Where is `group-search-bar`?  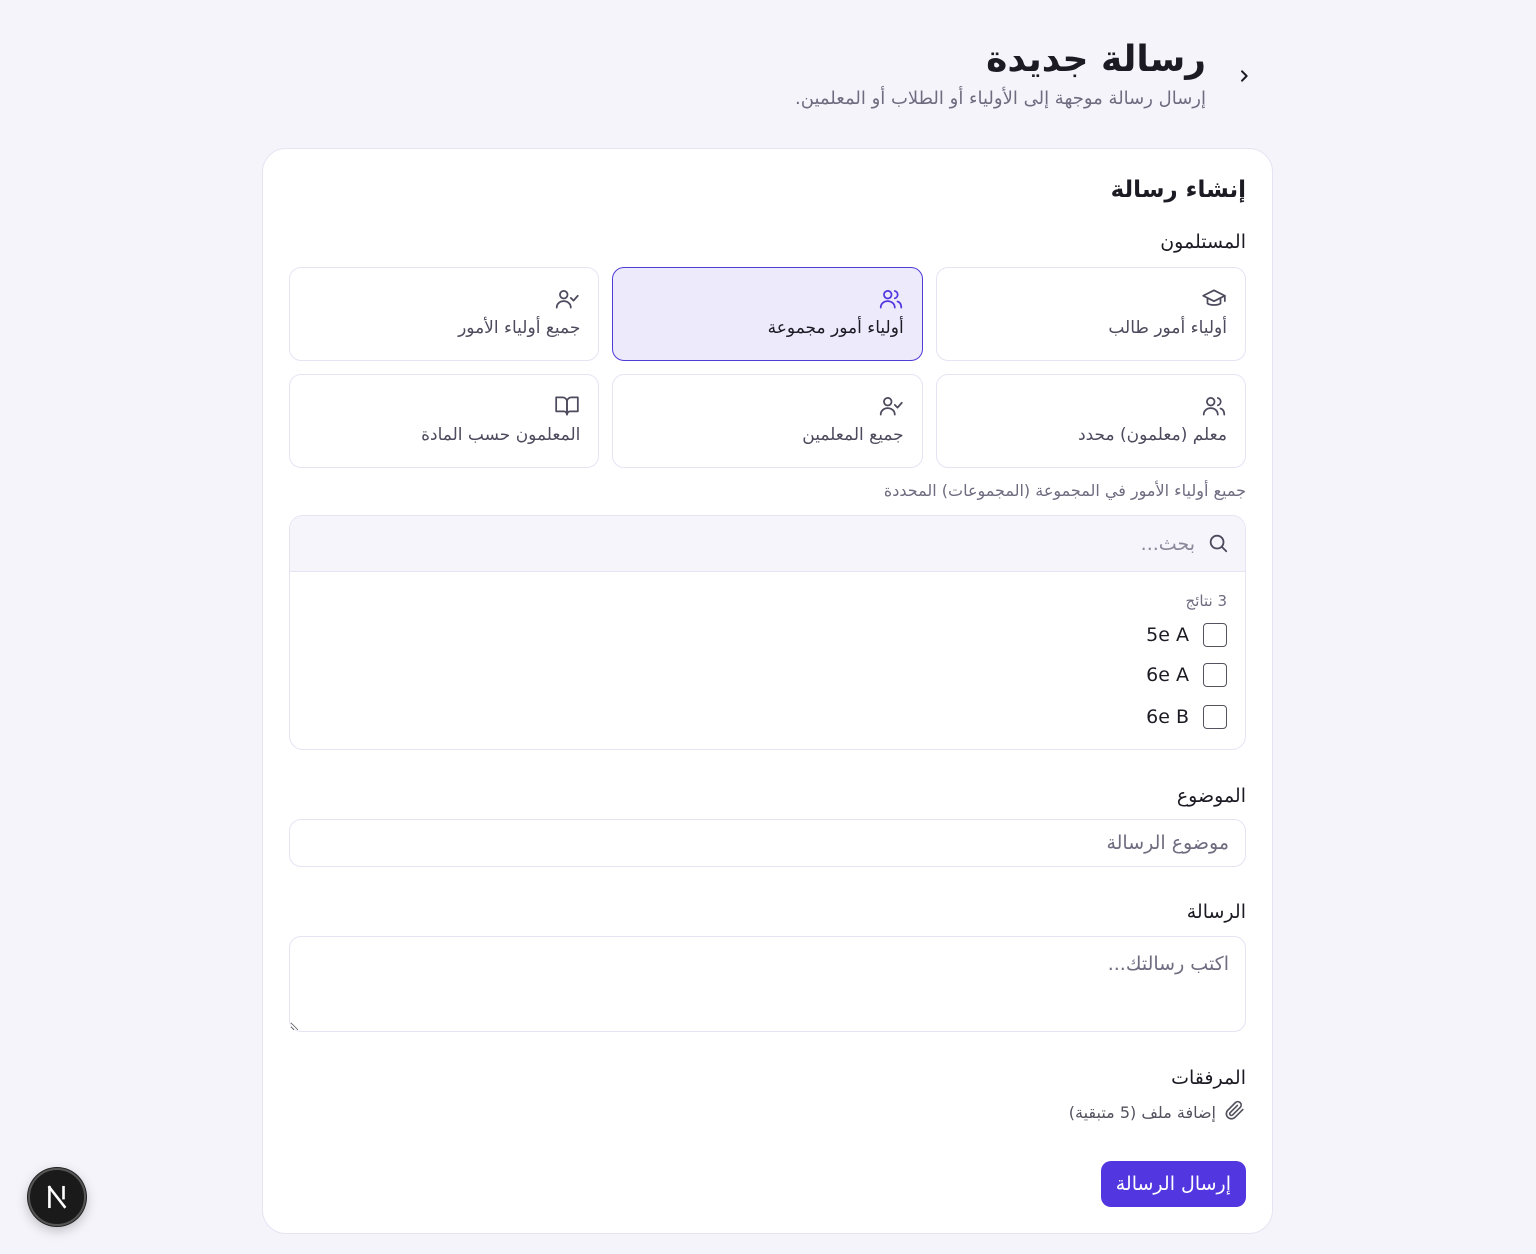 group-search-bar is located at coordinates (767, 544).